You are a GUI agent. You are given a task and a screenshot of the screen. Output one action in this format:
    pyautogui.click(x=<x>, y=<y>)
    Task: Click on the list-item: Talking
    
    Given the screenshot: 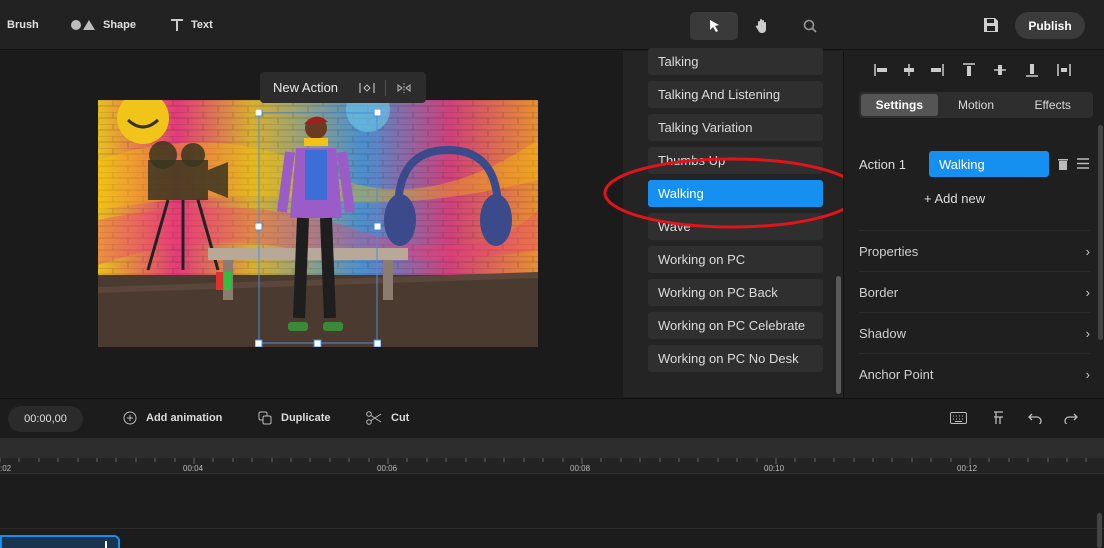 What is the action you would take?
    pyautogui.click(x=735, y=61)
    